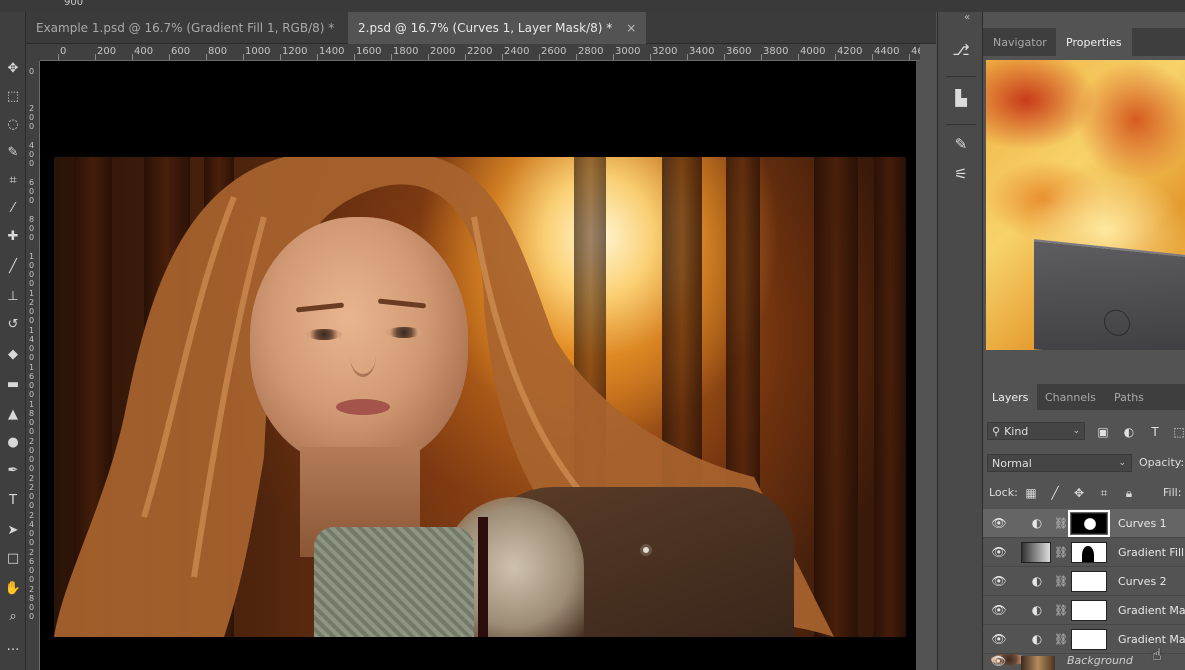  Describe the element at coordinates (631, 28) in the screenshot. I see `close-icon: ×` at that location.